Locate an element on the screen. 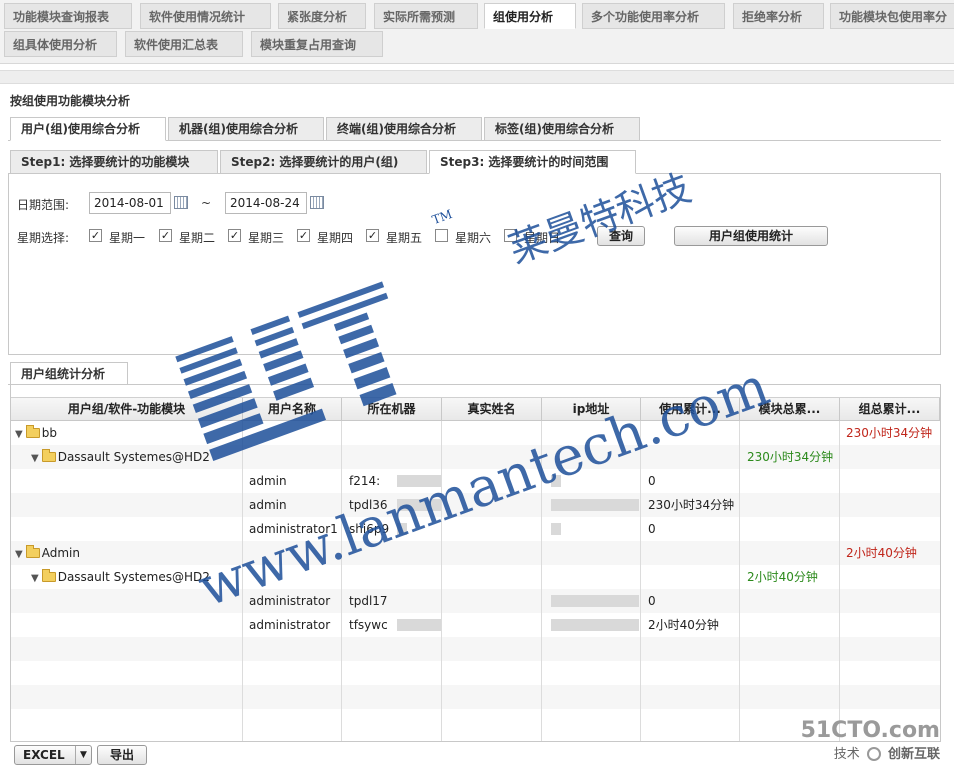 The height and width of the screenshot is (772, 954). col-header-user-name: 用户名称 is located at coordinates (292, 409).